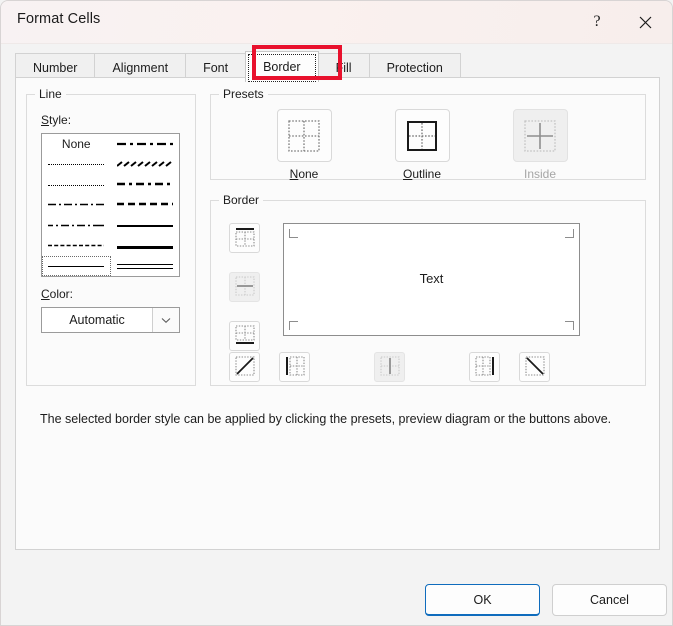 Image resolution: width=673 pixels, height=626 pixels. Describe the element at coordinates (414, 68) in the screenshot. I see `tab-label: Protection` at that location.